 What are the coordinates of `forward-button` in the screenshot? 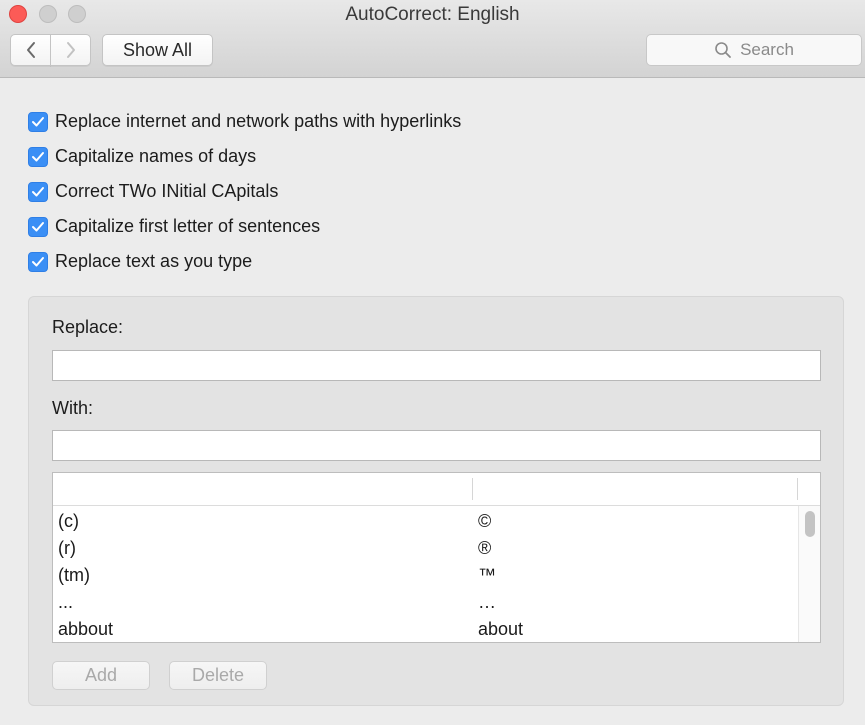 It's located at (70, 50).